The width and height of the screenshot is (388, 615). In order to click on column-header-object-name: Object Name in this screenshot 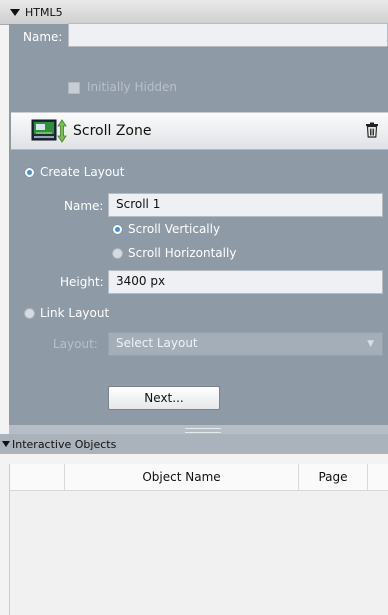, I will do `click(182, 477)`.